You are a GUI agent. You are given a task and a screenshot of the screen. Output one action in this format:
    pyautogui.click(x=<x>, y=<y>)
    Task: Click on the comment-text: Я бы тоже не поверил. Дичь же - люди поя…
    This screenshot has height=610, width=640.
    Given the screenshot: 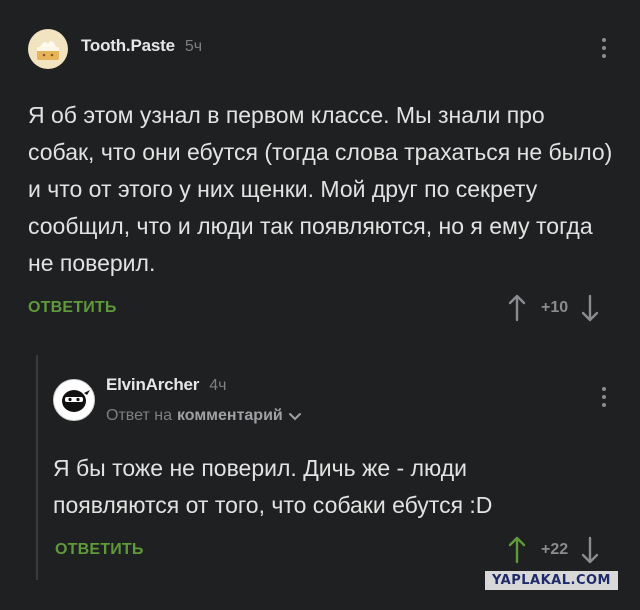 What is the action you would take?
    pyautogui.click(x=273, y=486)
    